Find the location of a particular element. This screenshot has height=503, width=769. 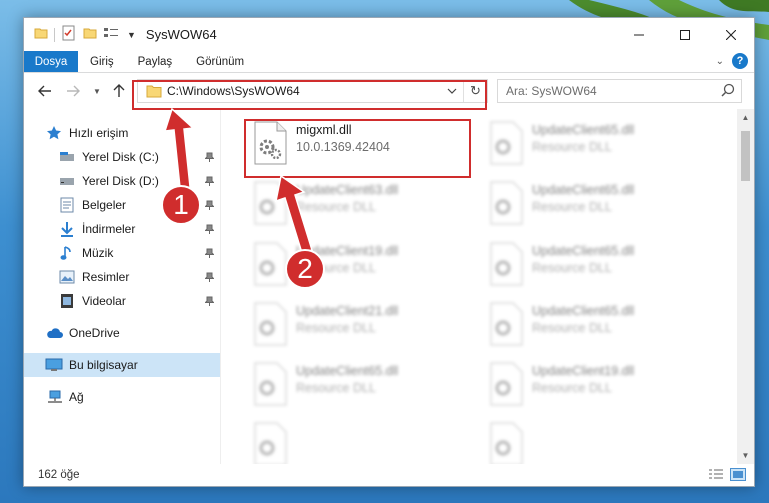

search-icon is located at coordinates (728, 91).